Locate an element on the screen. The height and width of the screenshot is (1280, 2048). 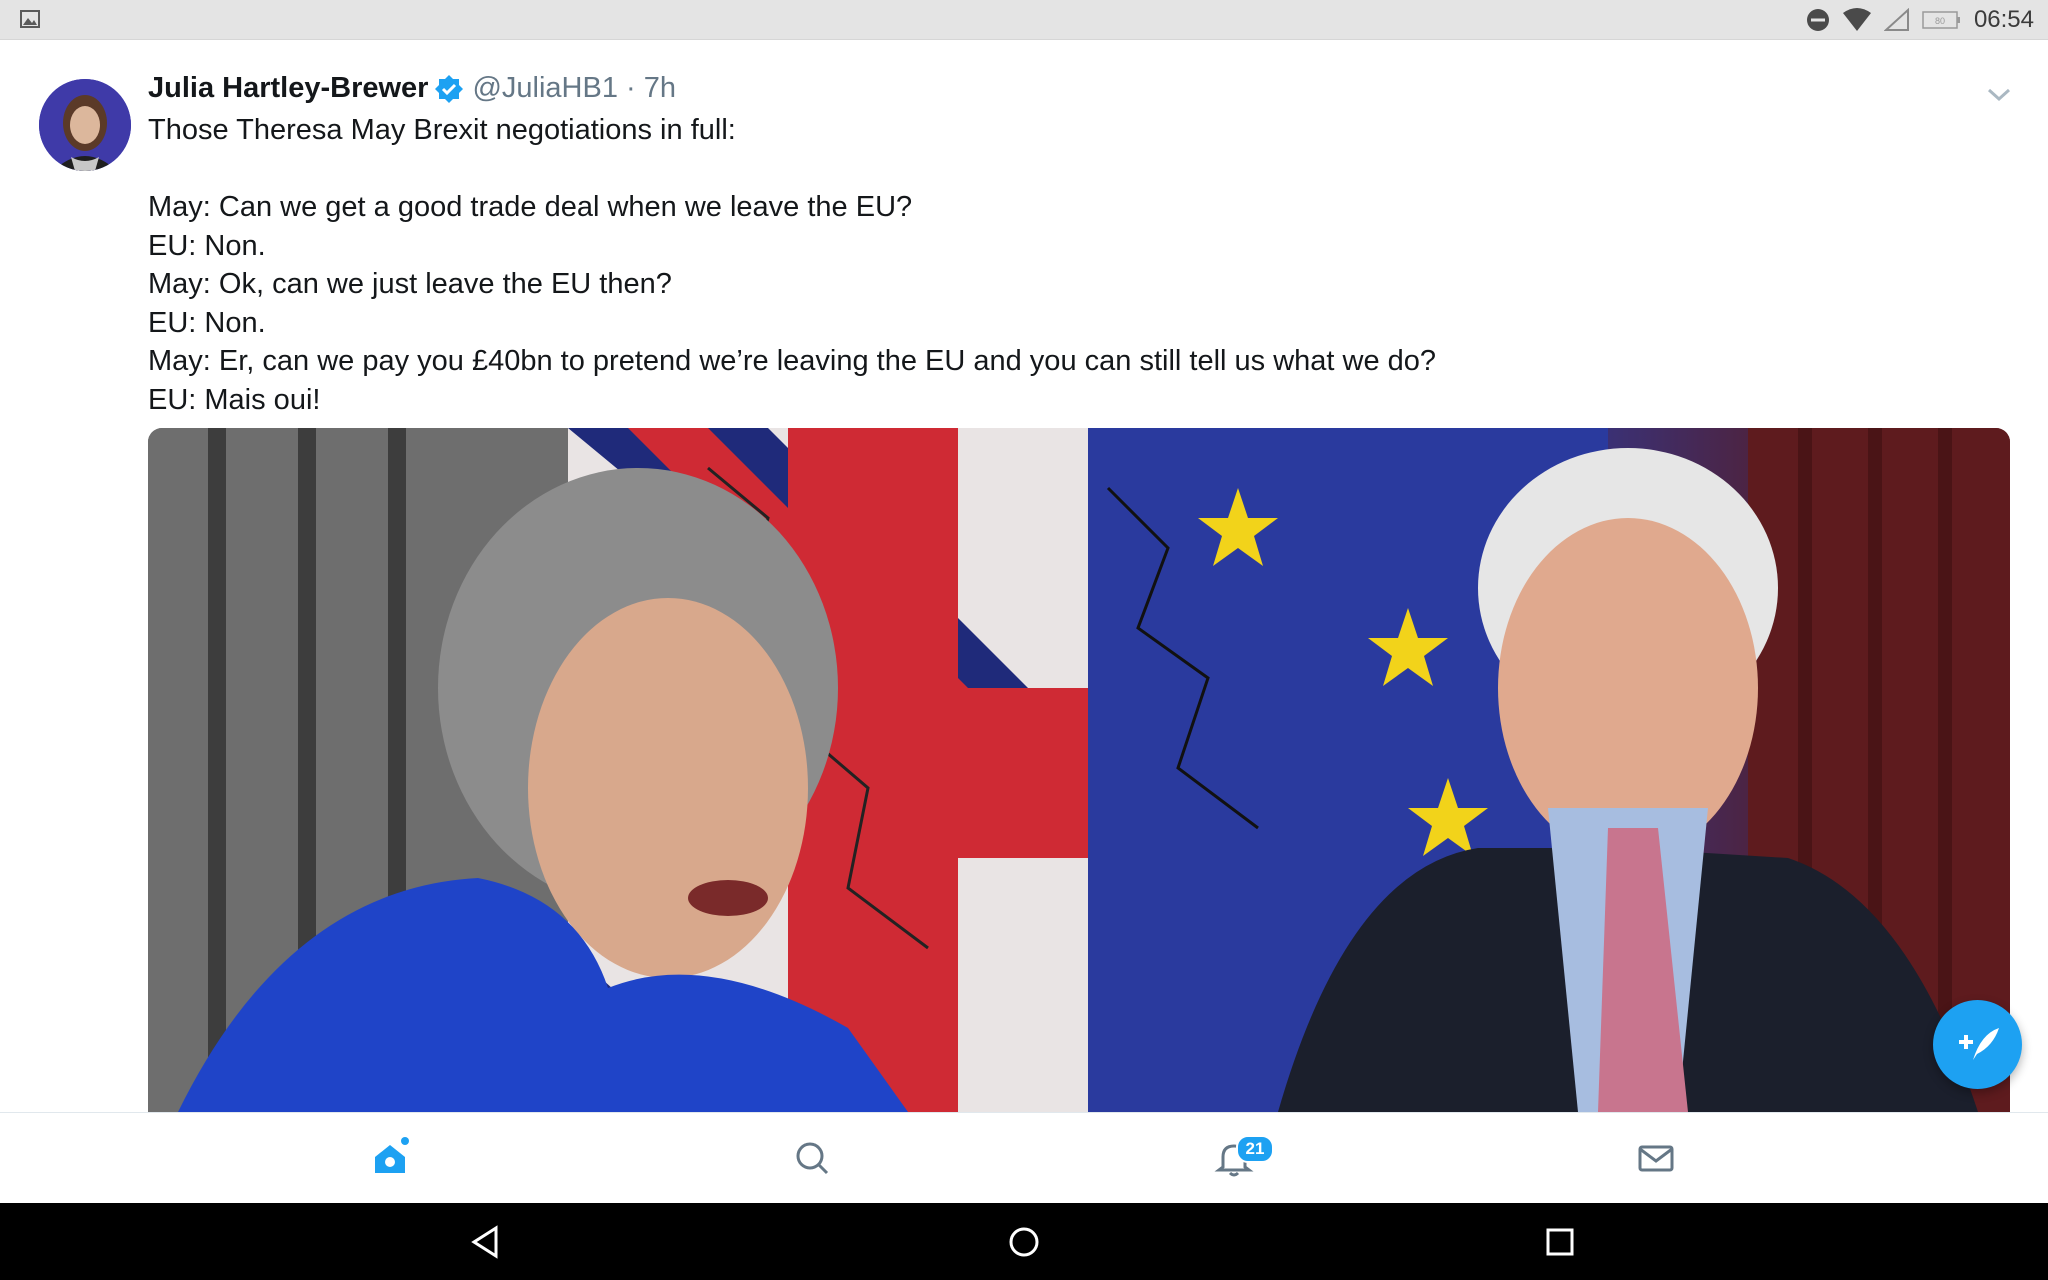
tab-home is located at coordinates (390, 1158).